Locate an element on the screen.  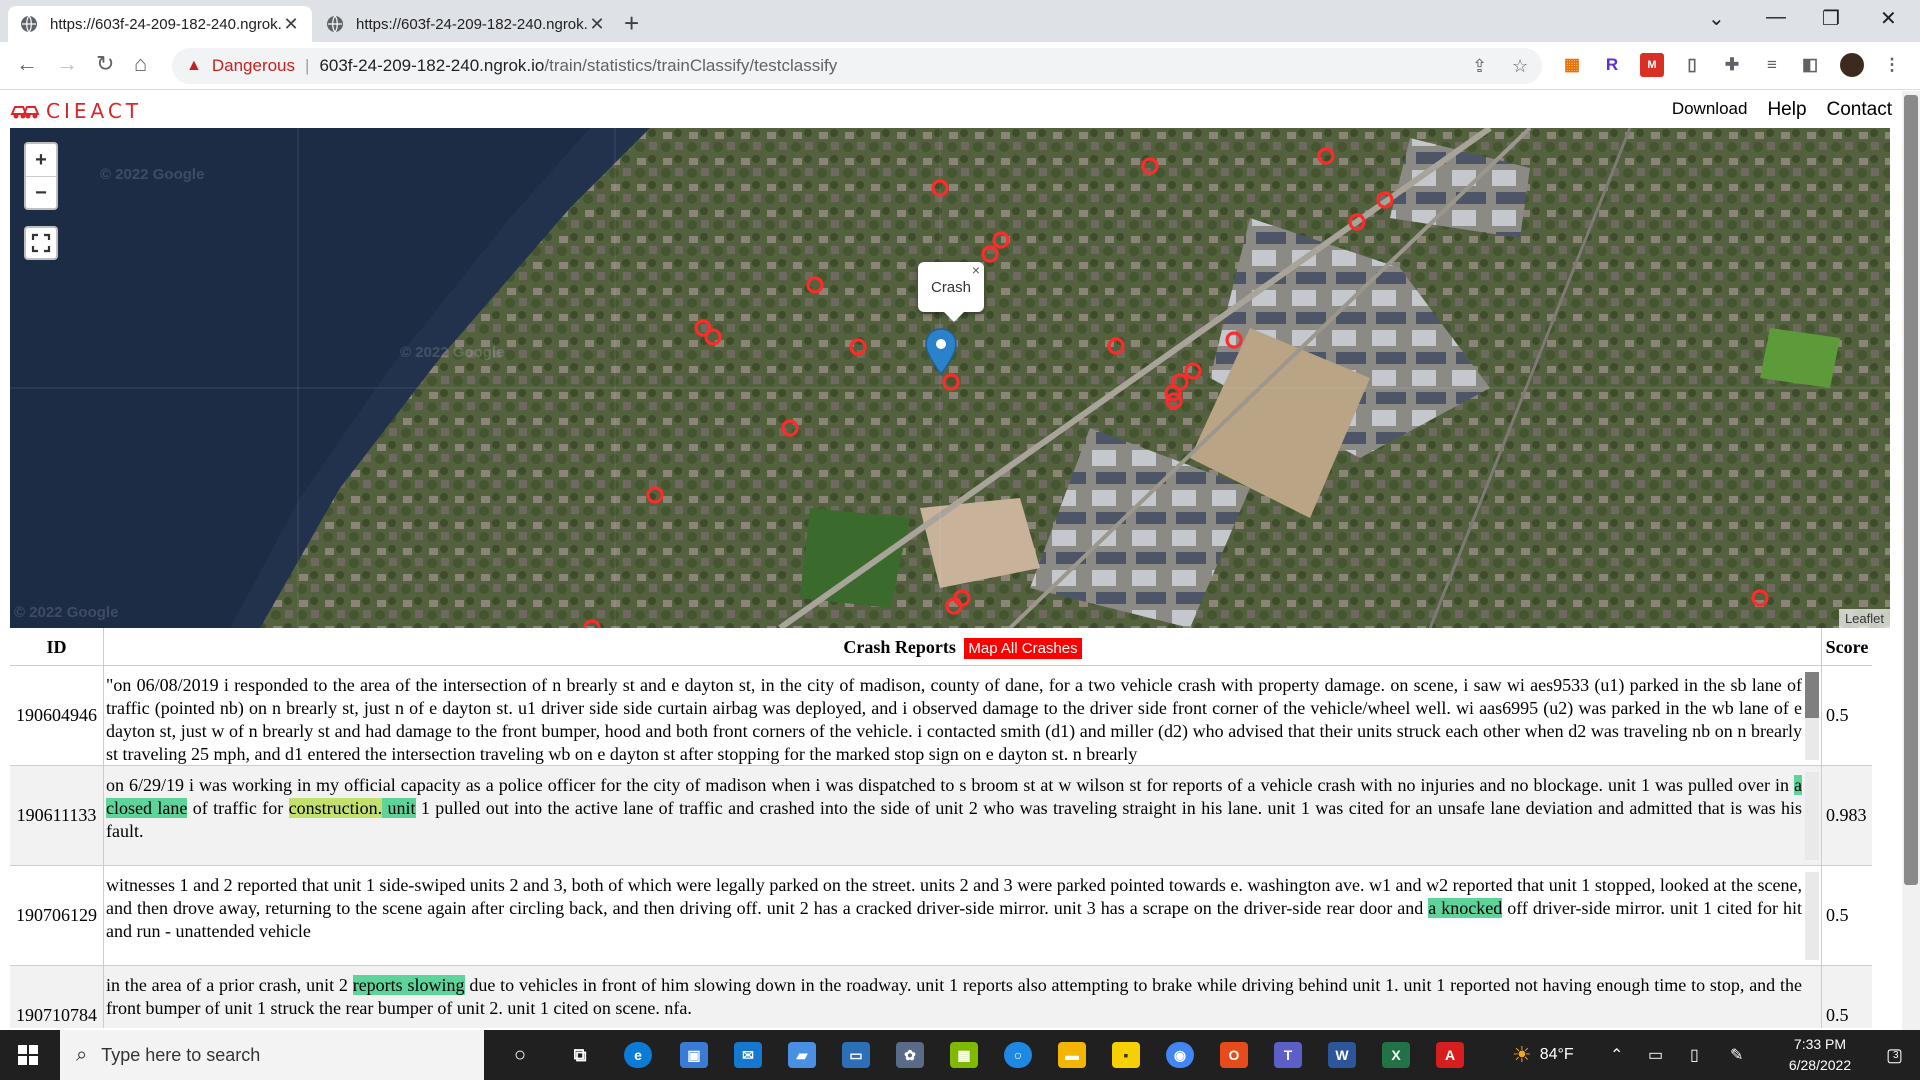
close-window-button: ✕ is located at coordinates (1888, 18).